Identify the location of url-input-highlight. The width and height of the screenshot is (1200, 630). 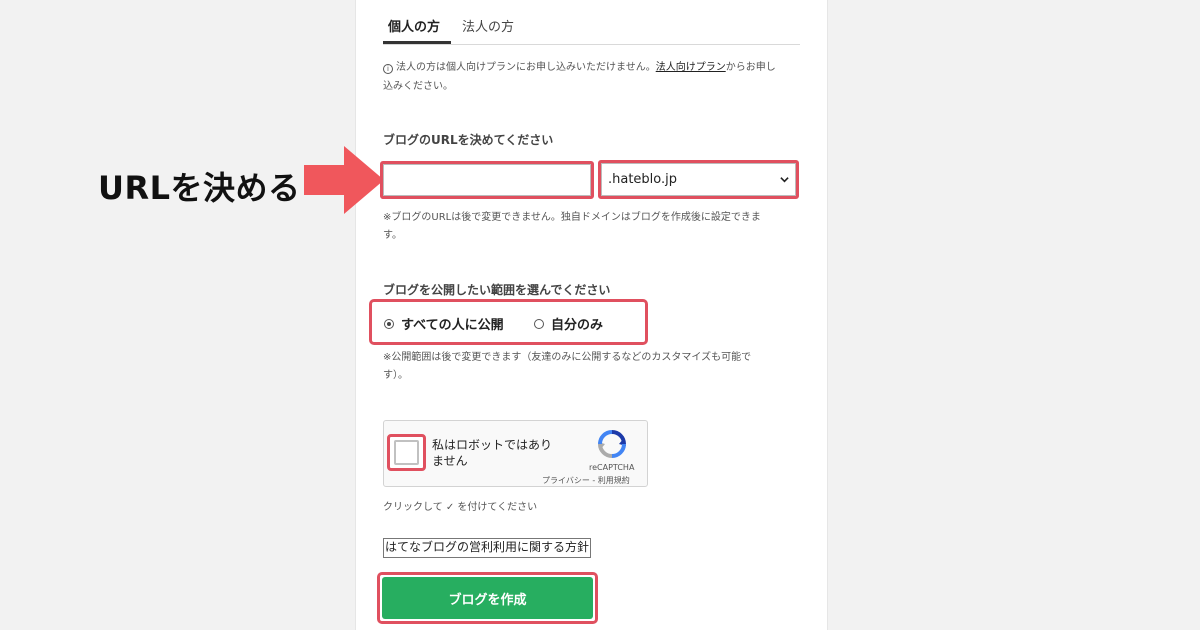
(487, 180).